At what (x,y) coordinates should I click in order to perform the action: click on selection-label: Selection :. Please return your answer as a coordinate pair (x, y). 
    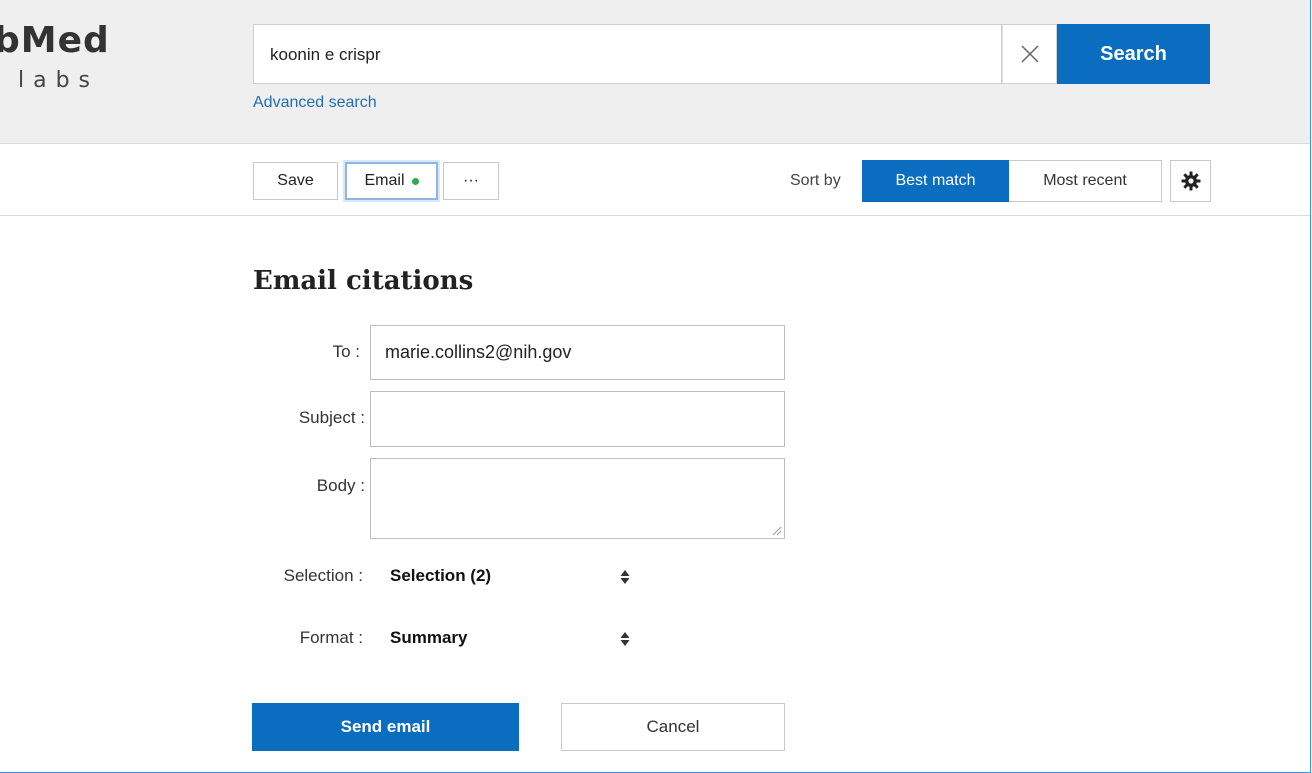
    Looking at the image, I should click on (323, 575).